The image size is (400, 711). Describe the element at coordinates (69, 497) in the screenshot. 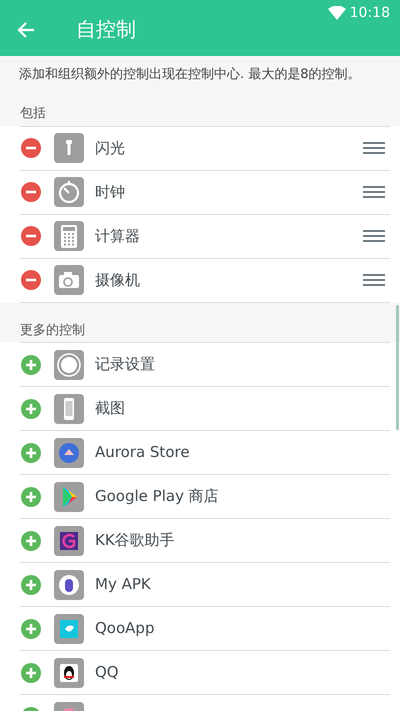

I see `play-store-icon` at that location.